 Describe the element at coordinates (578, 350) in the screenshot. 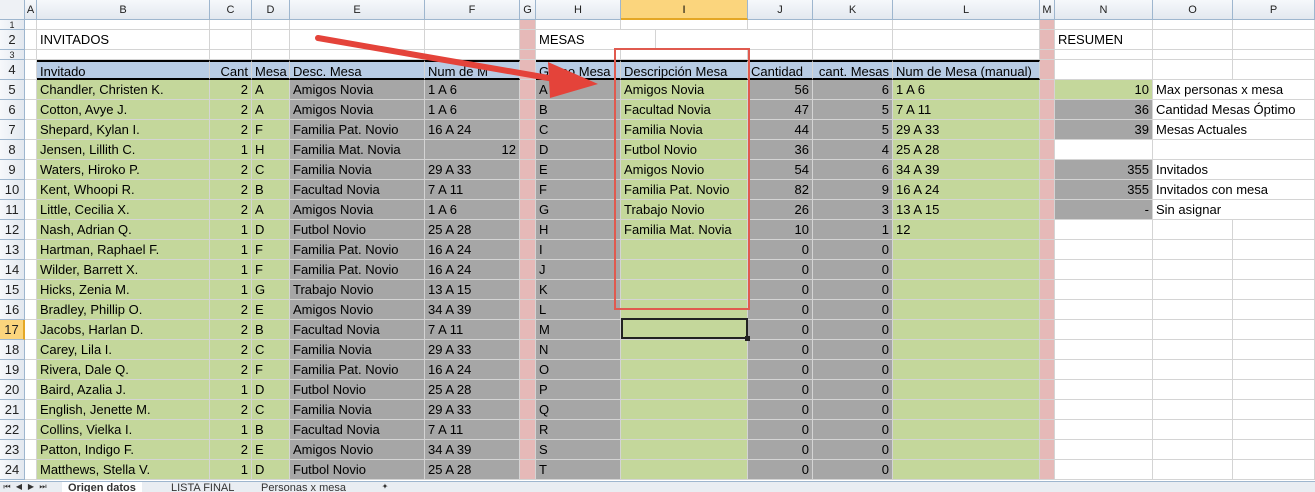

I see `group-letter: N` at that location.